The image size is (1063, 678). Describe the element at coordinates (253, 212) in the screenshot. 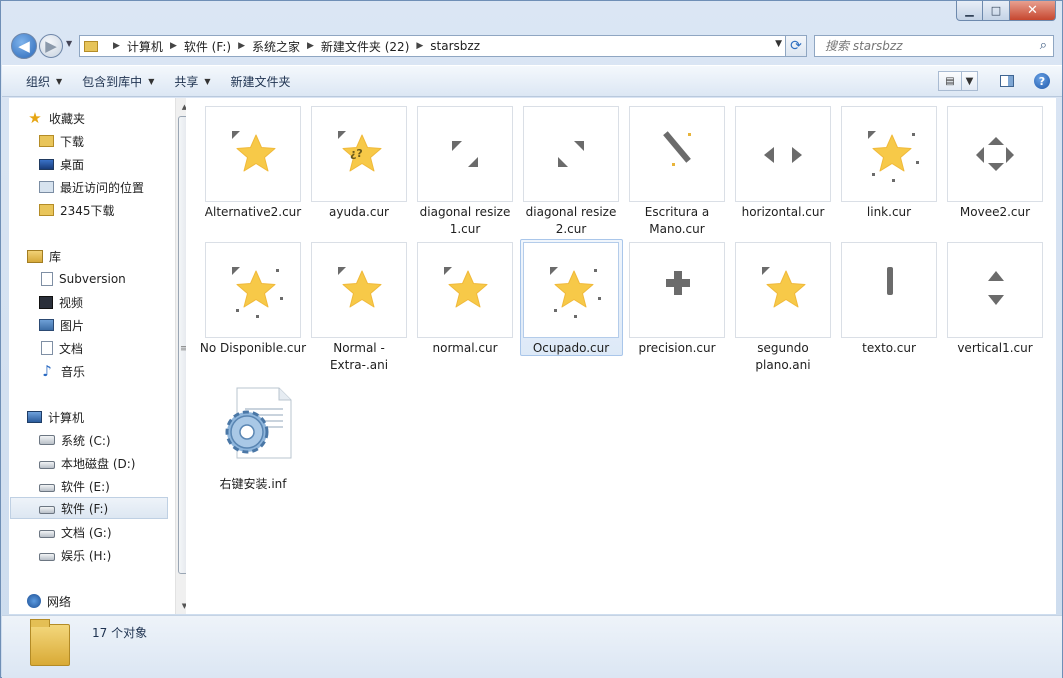

I see `file-name: Alternative2.cur` at that location.